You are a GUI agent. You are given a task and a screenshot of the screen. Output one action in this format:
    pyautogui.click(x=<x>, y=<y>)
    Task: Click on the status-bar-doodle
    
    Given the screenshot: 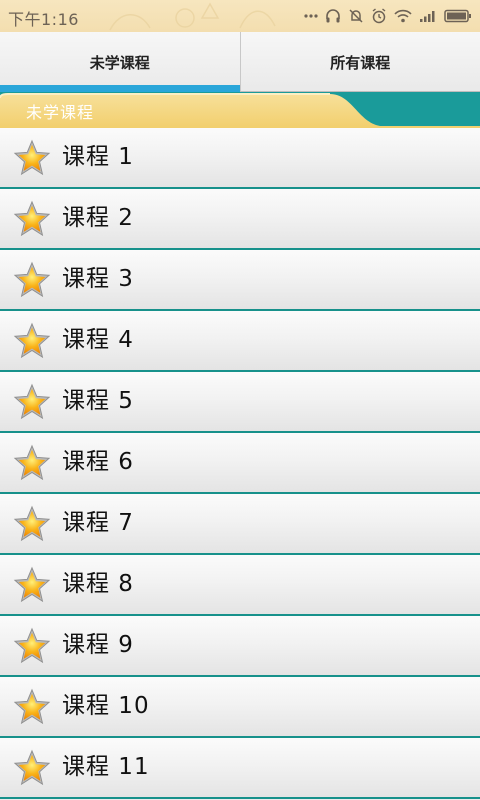 What is the action you would take?
    pyautogui.click(x=192, y=16)
    